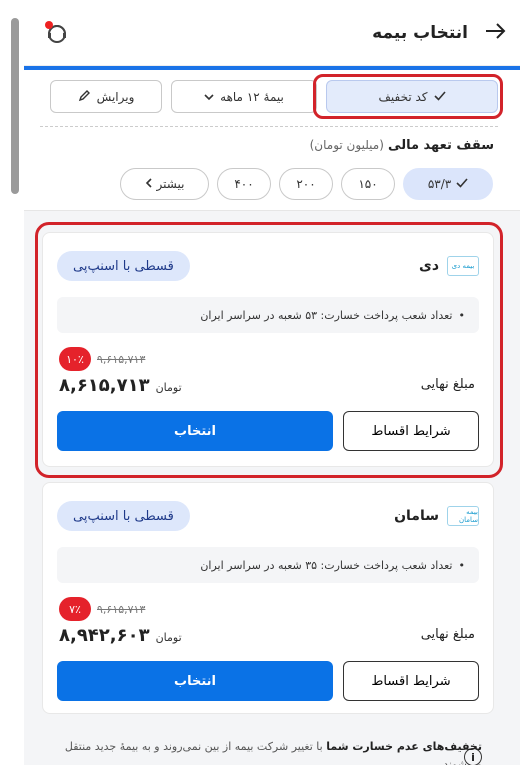 Image resolution: width=520 pixels, height=765 pixels. I want to click on installment-badge: قسطی با اسنپ‌پی, so click(123, 516).